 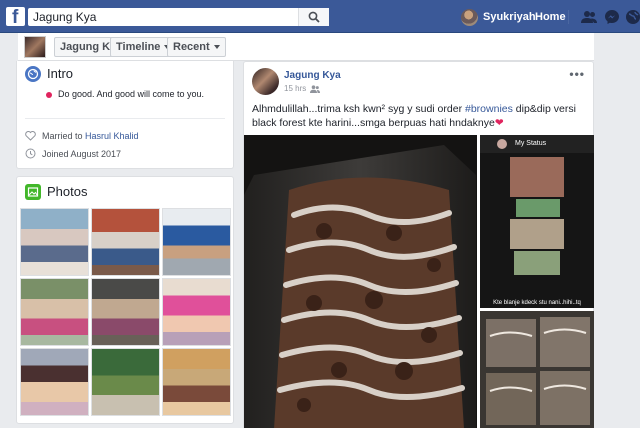 I want to click on clock-icon, so click(x=30, y=153).